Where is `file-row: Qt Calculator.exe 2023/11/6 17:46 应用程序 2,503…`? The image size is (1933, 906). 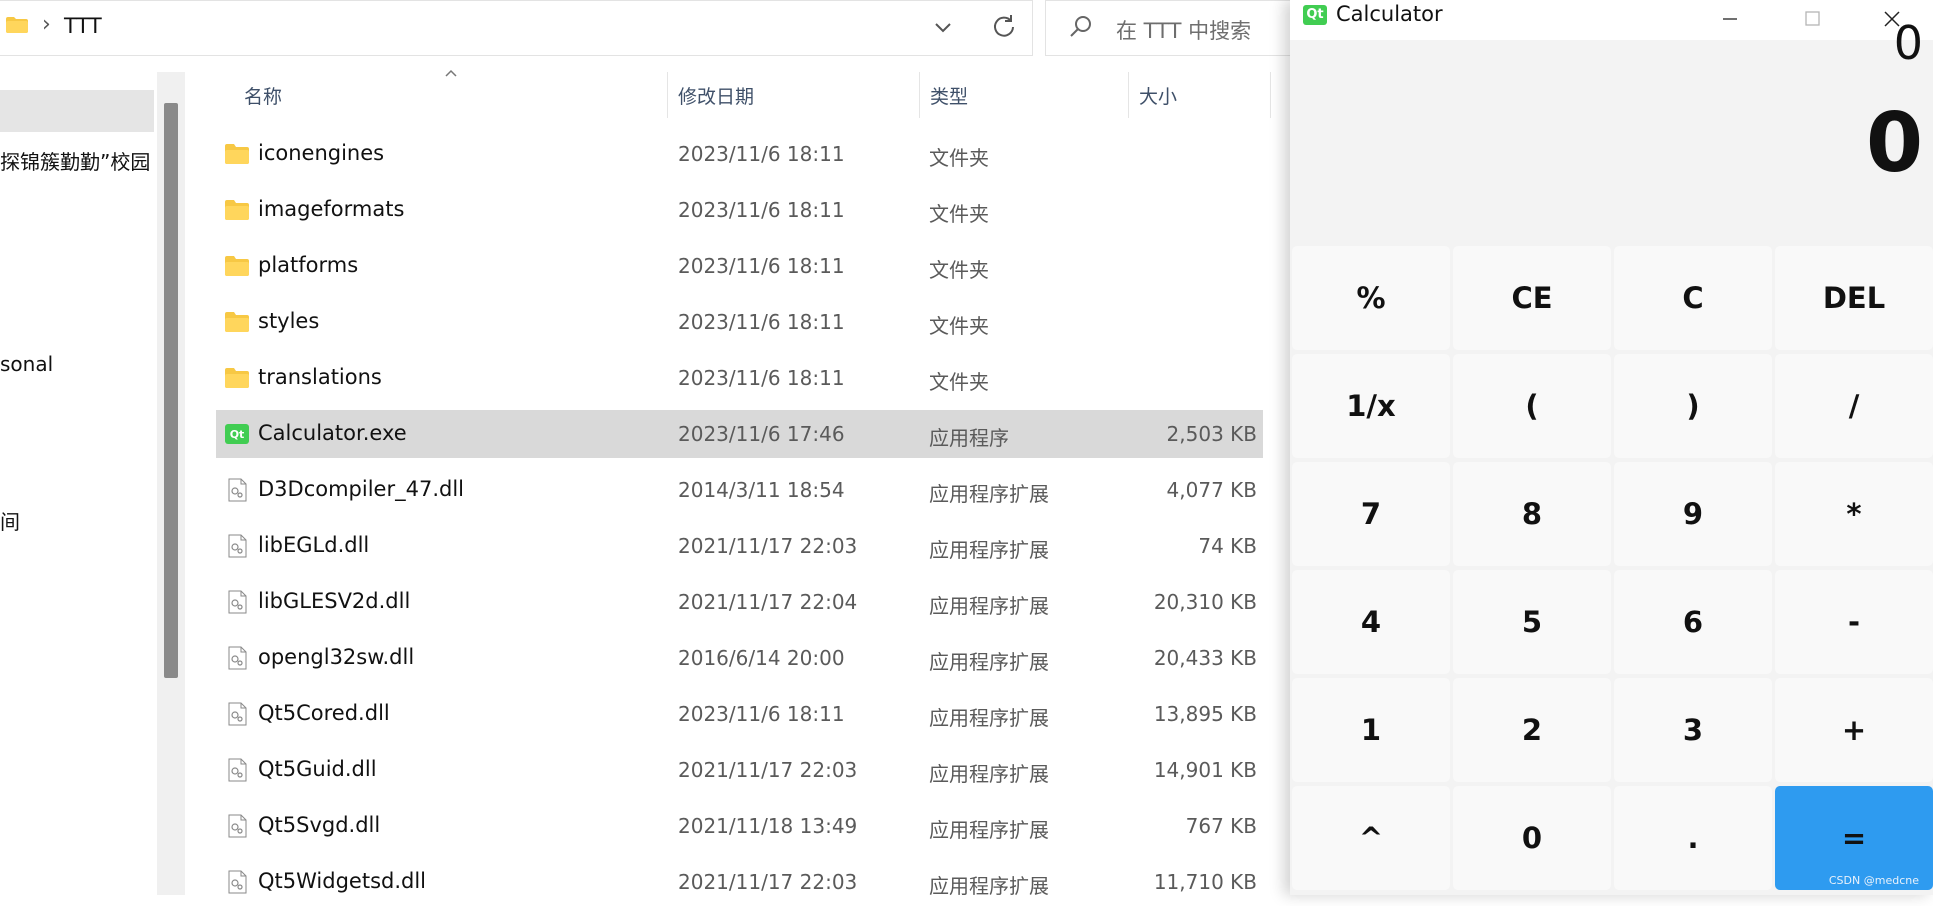 file-row: Qt Calculator.exe 2023/11/6 17:46 应用程序 2,503… is located at coordinates (739, 434).